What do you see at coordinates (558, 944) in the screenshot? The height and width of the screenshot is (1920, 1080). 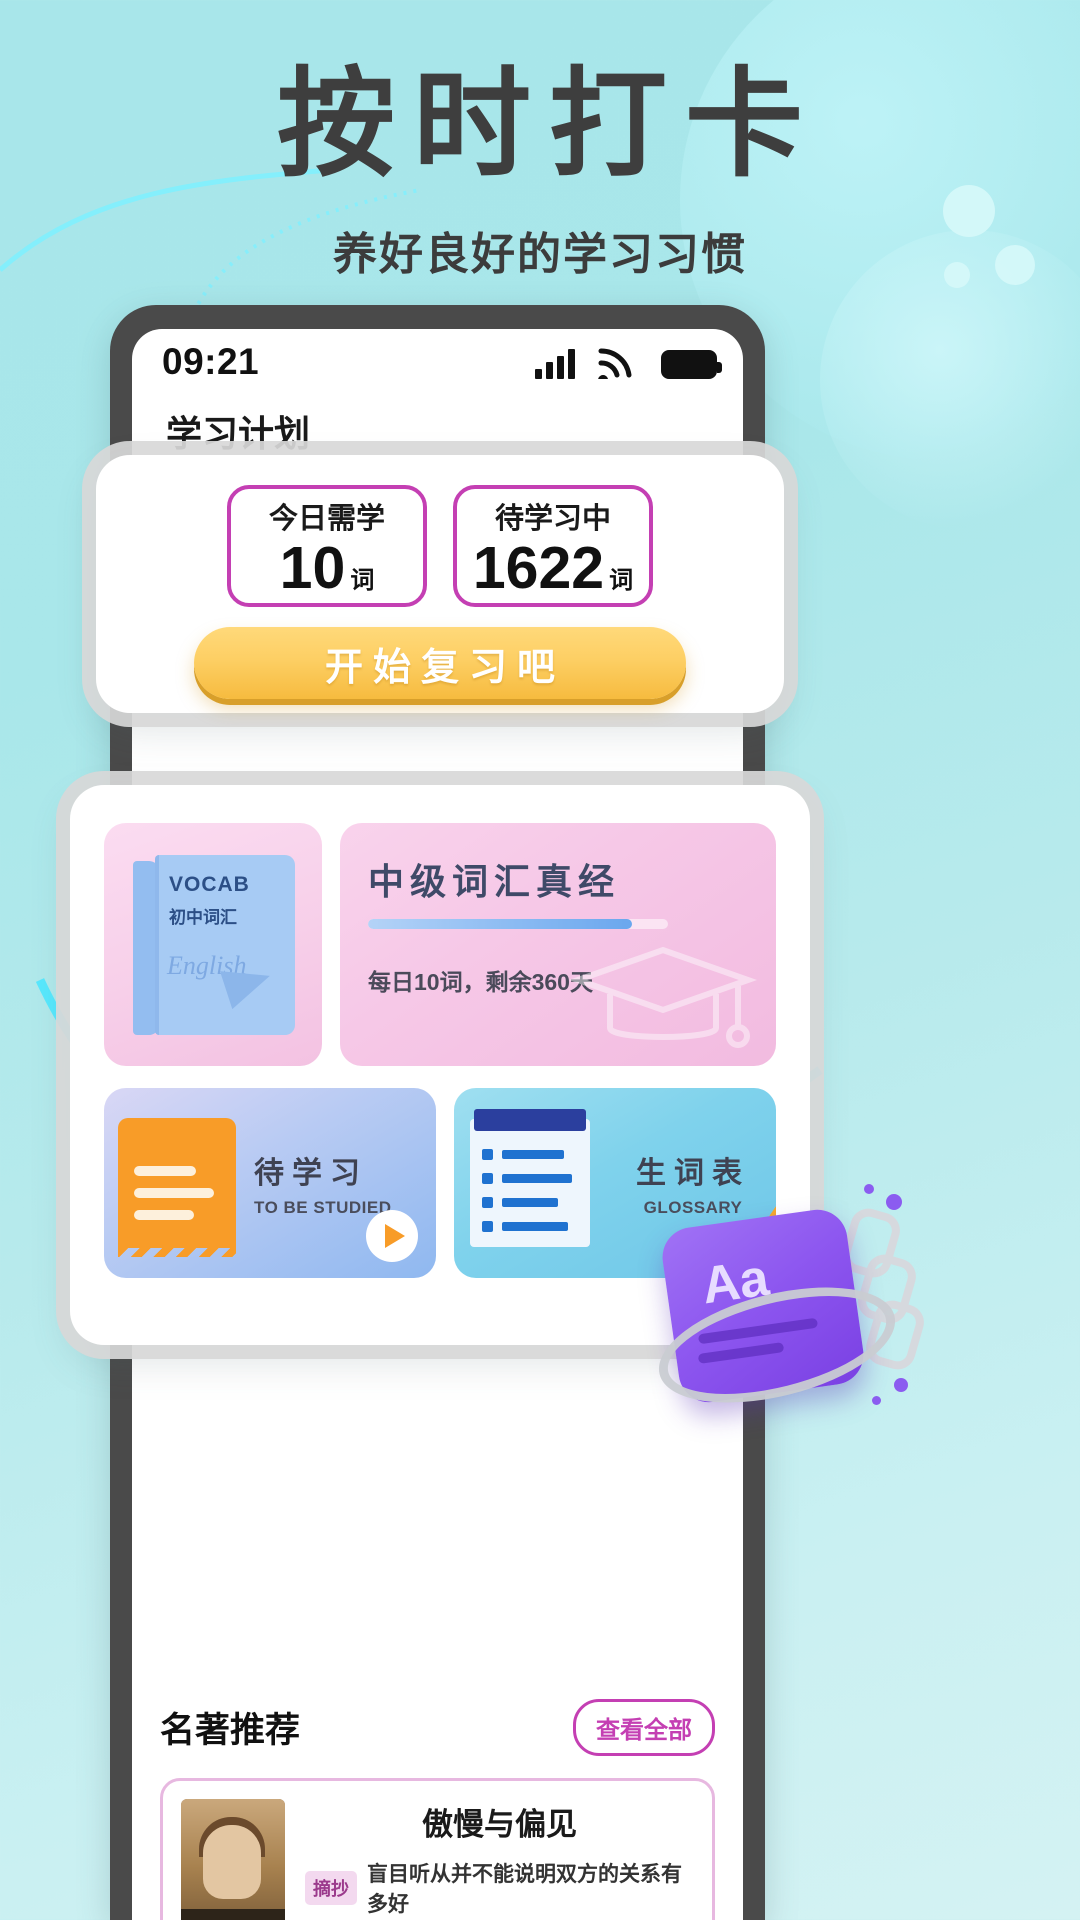 I see `current-course-tile: 中级词汇真经 每日10词，剩余360天` at bounding box center [558, 944].